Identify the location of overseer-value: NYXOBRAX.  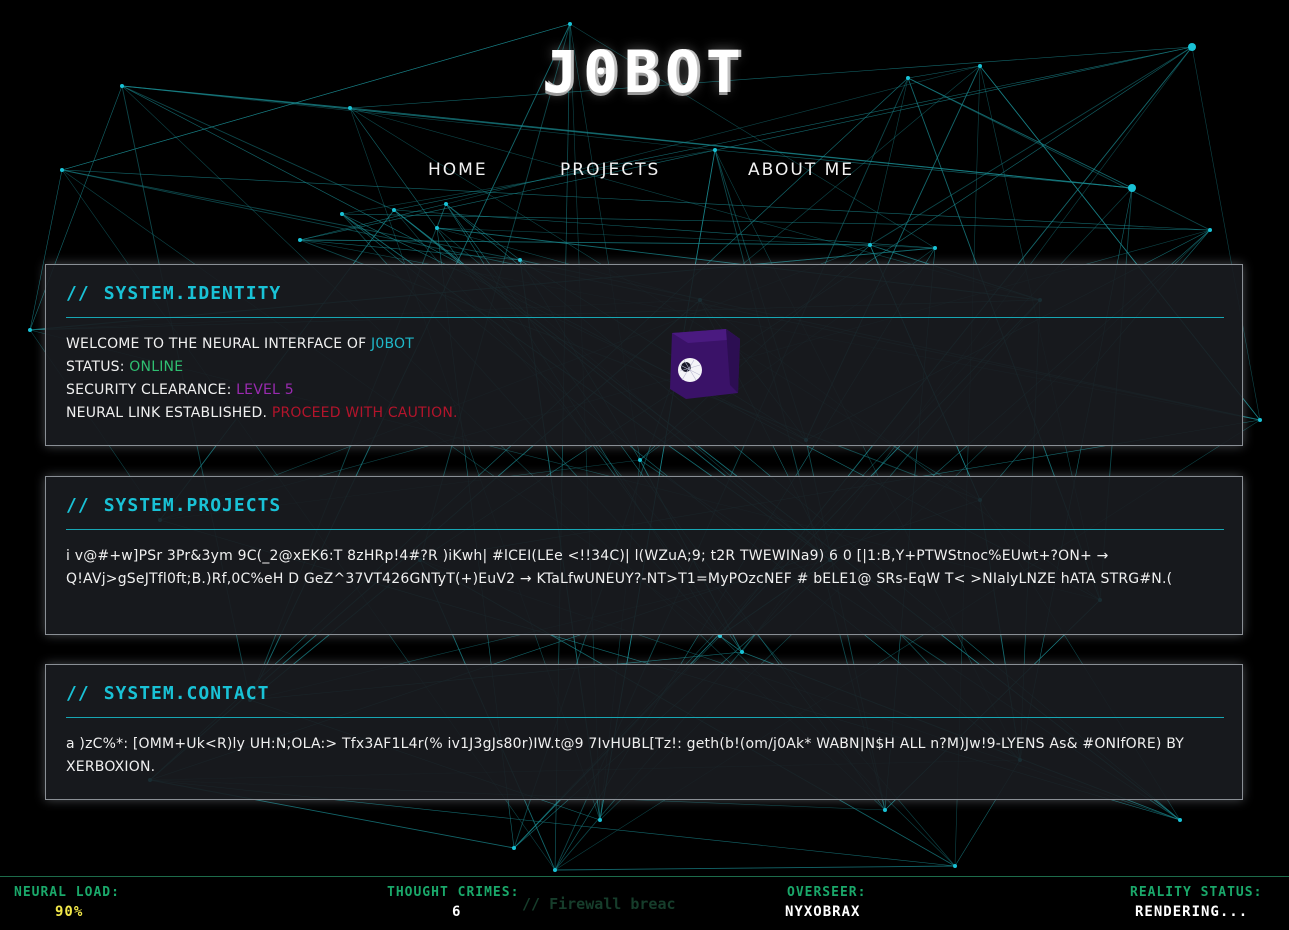
(823, 912).